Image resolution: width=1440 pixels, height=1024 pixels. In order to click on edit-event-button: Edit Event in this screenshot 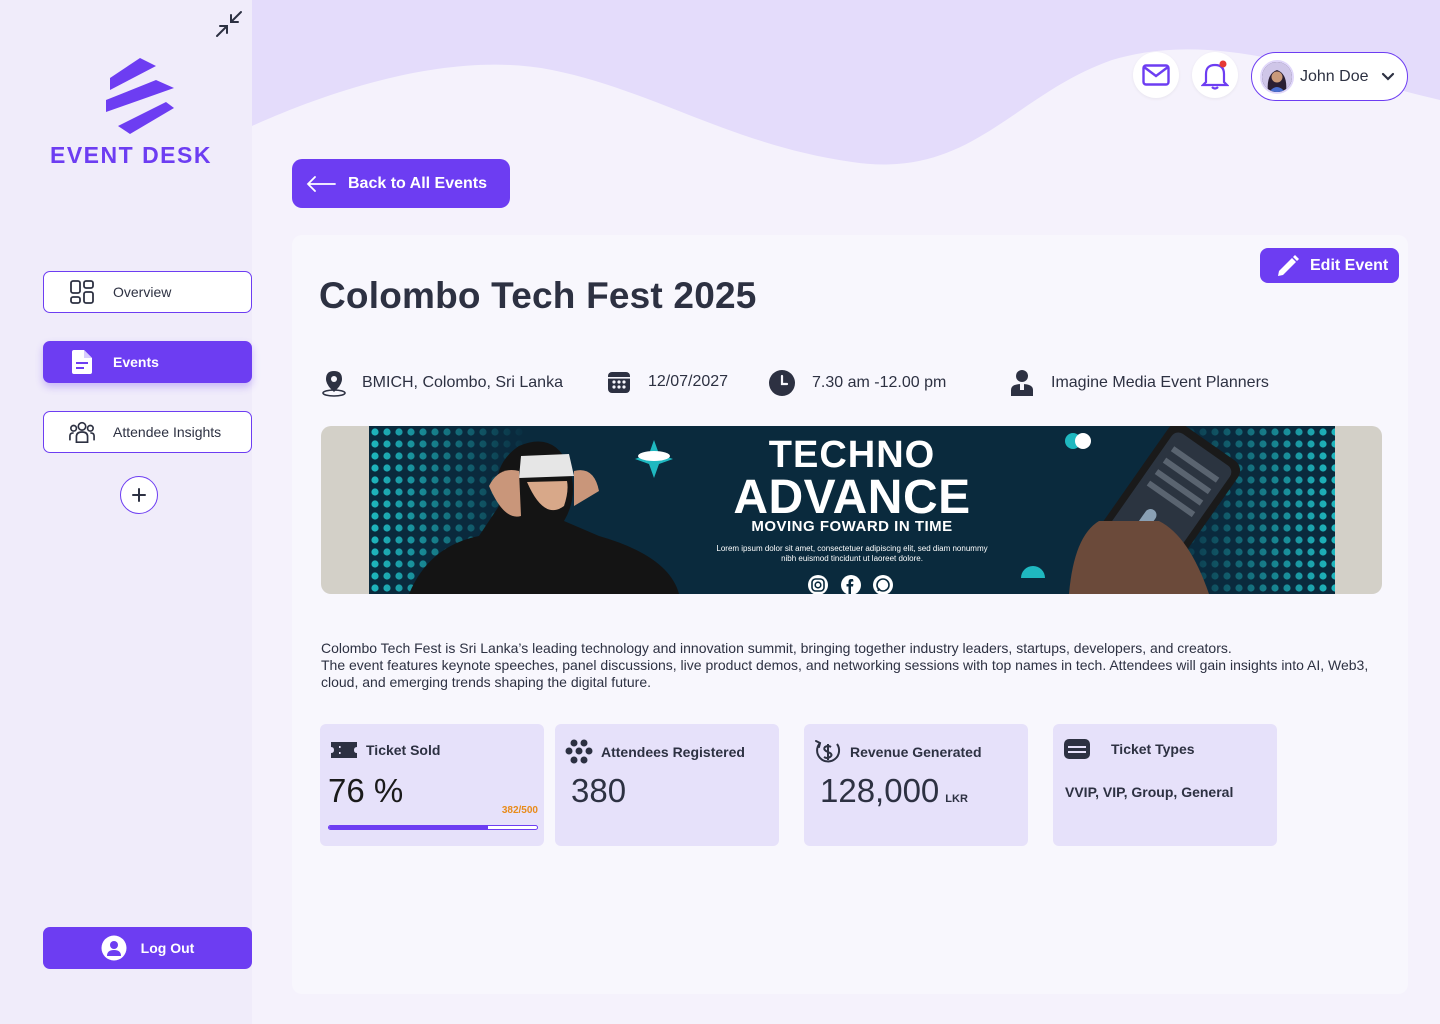, I will do `click(1329, 265)`.